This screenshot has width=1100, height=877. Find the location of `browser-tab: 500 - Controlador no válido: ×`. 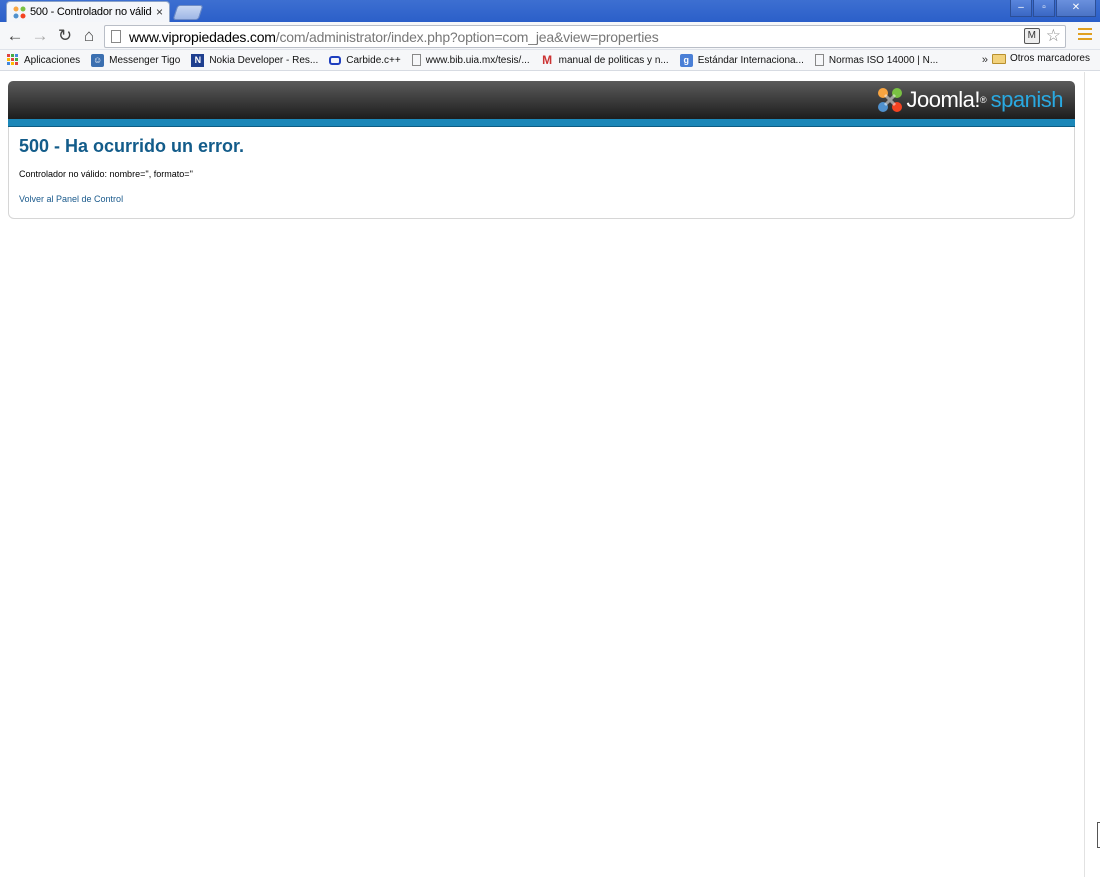

browser-tab: 500 - Controlador no válido: × is located at coordinates (88, 11).